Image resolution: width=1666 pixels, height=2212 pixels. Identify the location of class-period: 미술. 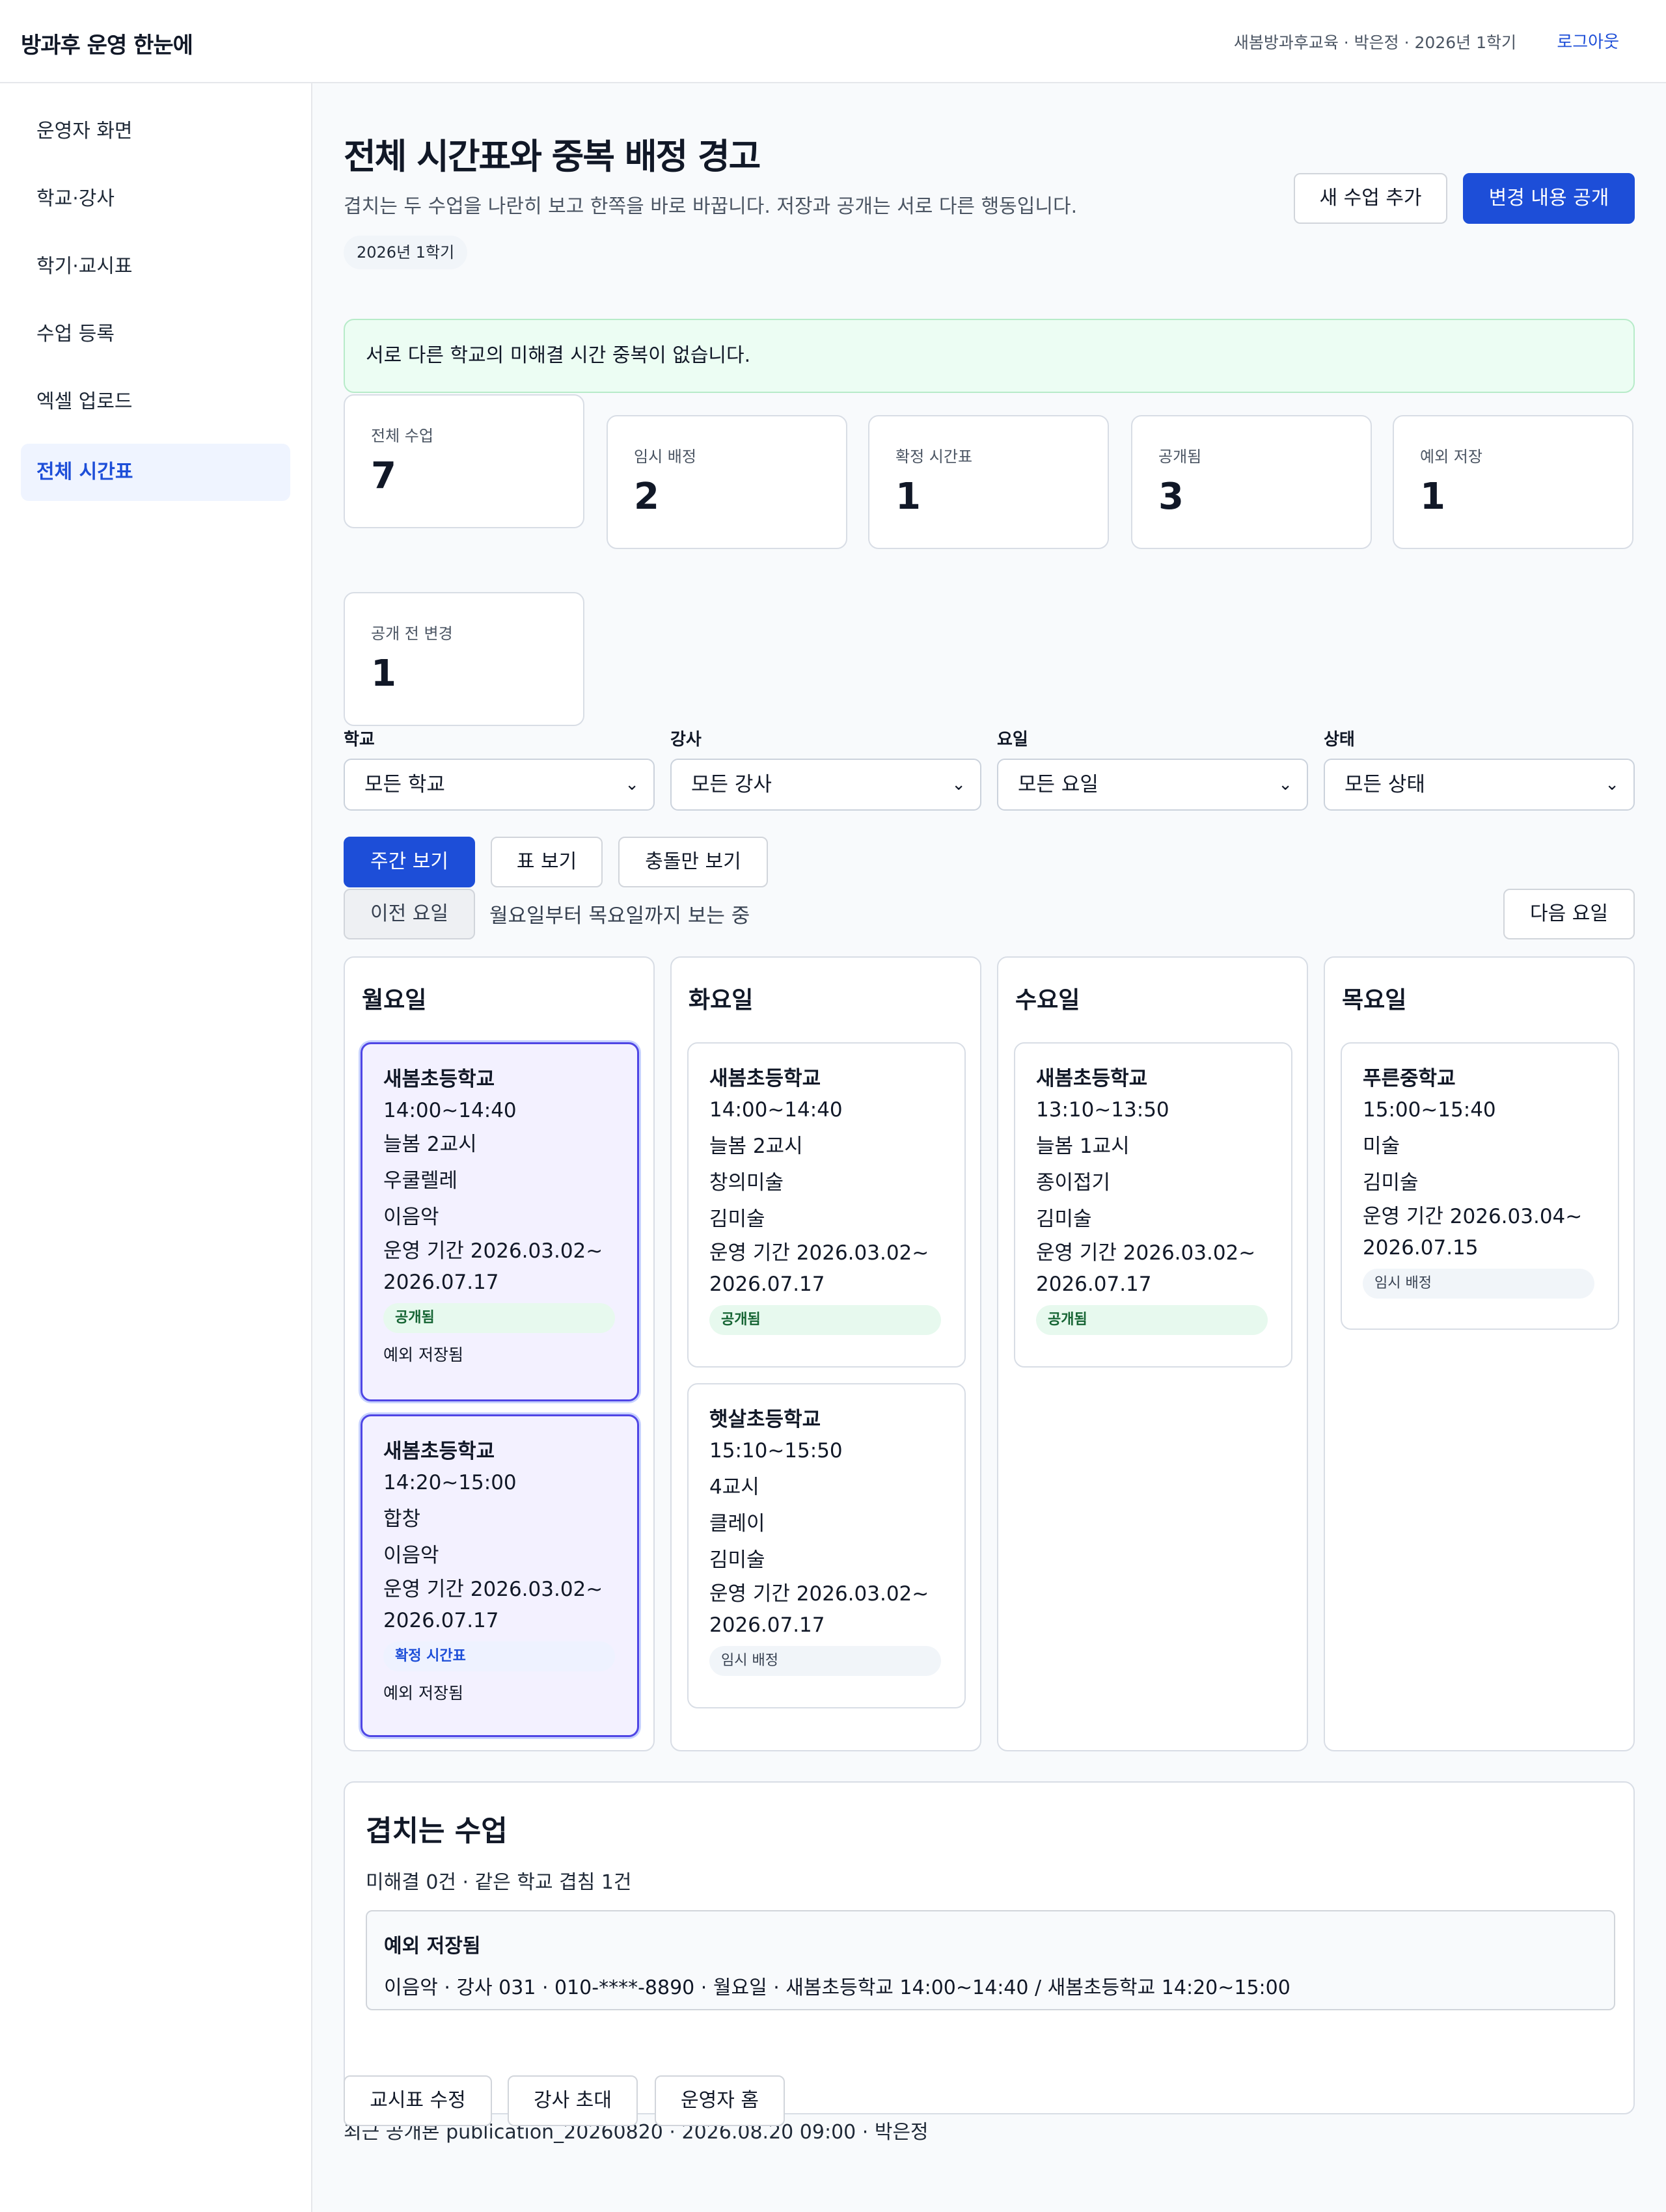
(1381, 1146).